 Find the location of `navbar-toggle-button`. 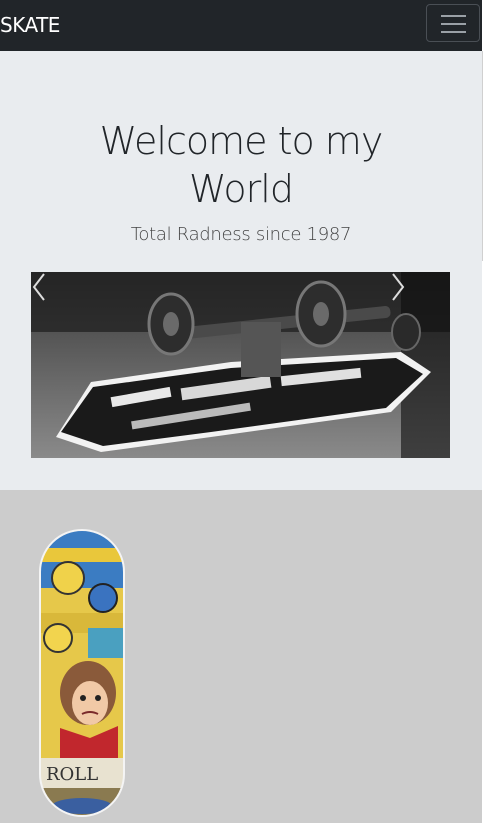

navbar-toggle-button is located at coordinates (453, 23).